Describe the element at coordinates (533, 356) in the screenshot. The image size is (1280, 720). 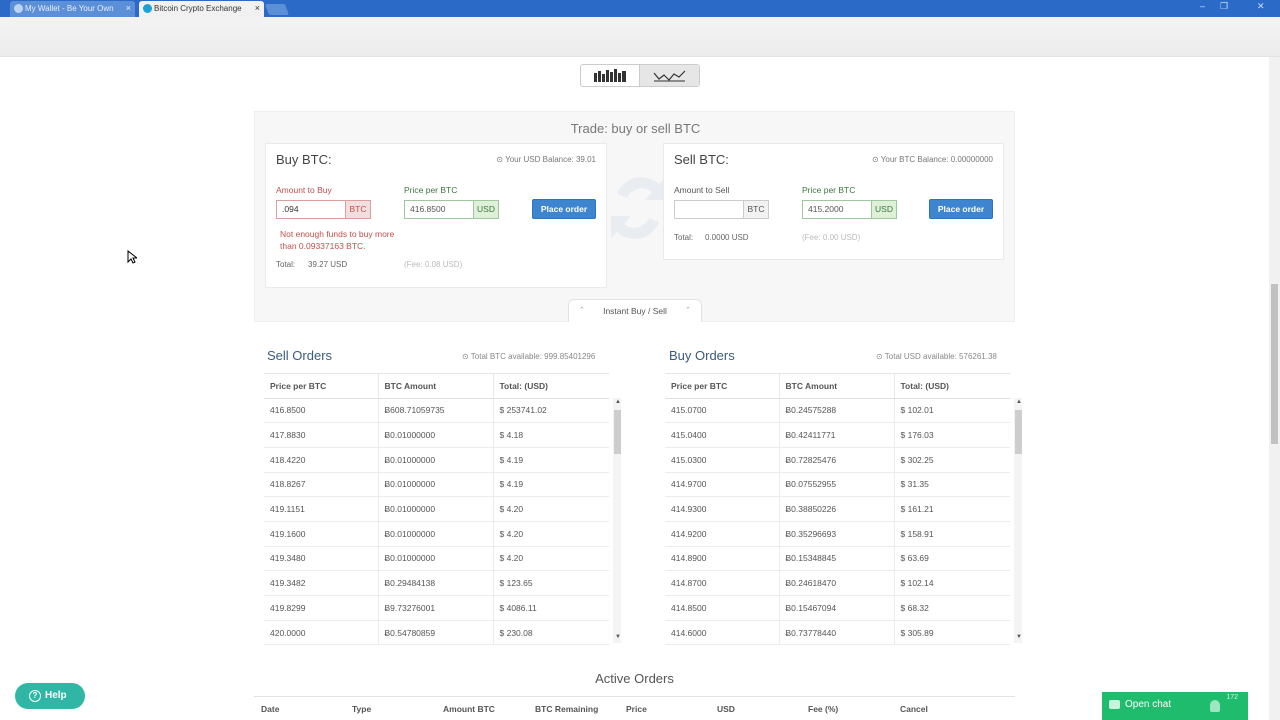
I see `sell-orders-available-text: Total BTC available: 999.85401296` at that location.